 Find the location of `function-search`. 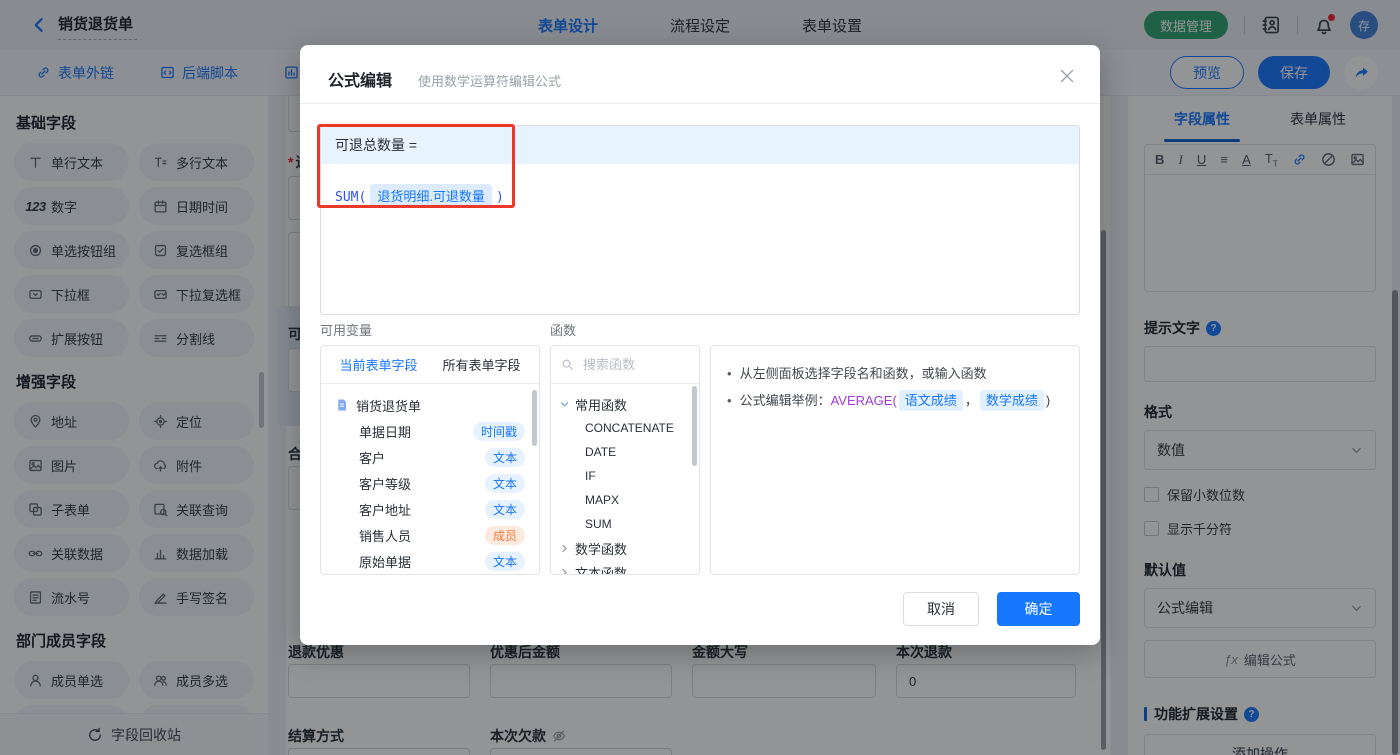

function-search is located at coordinates (625, 365).